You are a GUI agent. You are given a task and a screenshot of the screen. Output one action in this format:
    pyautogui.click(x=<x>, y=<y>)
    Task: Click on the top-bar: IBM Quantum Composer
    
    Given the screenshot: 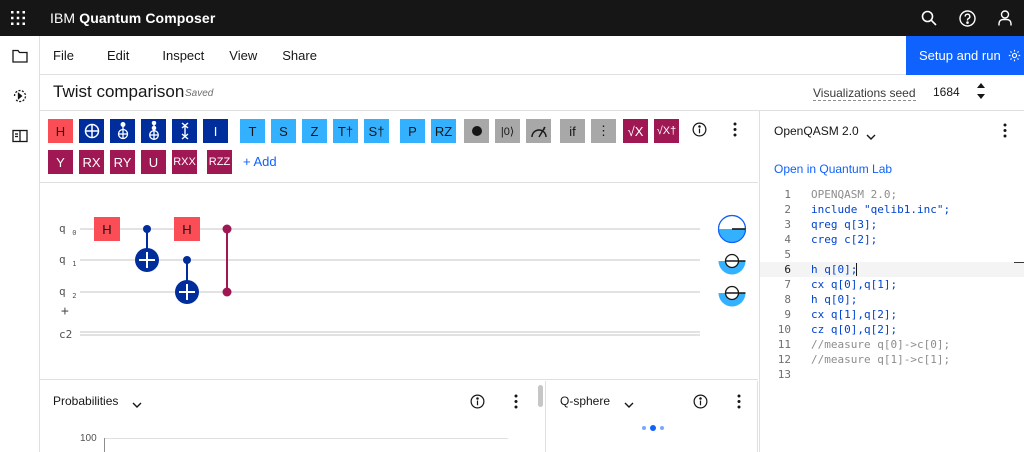 What is the action you would take?
    pyautogui.click(x=512, y=18)
    